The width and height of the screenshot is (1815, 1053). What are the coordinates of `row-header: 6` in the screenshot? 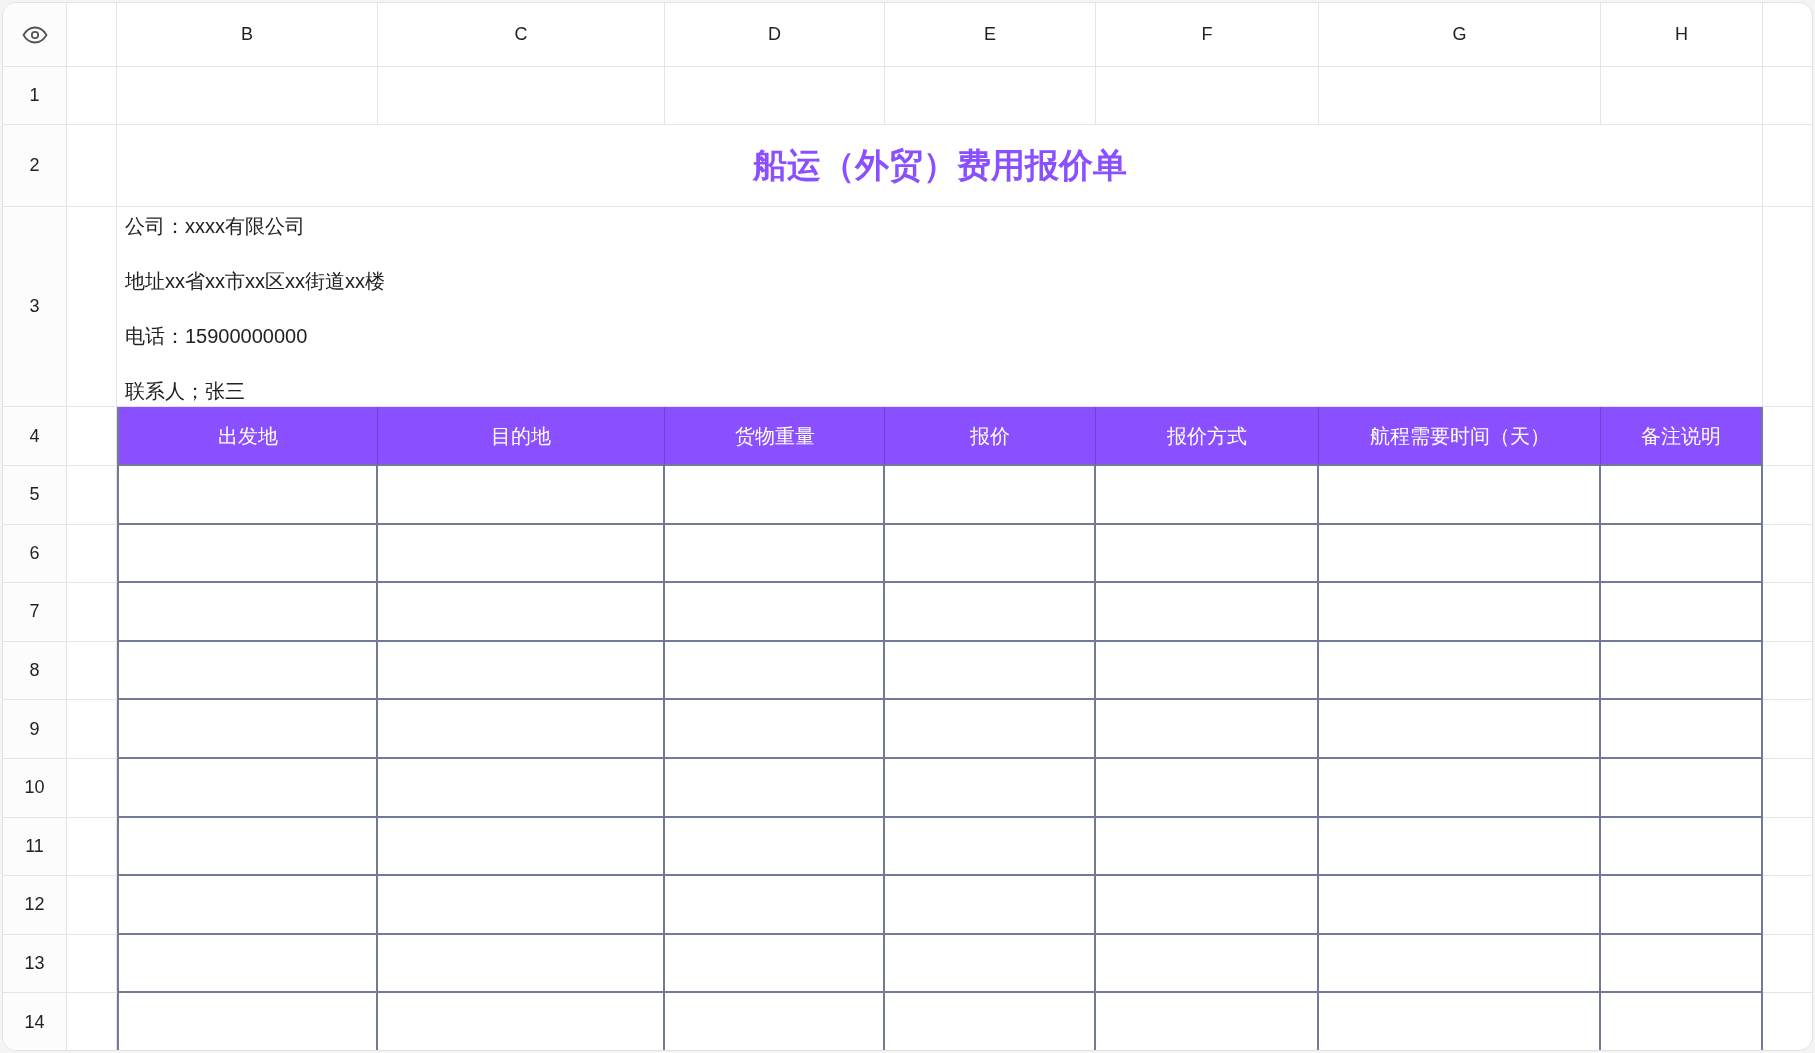 It's located at (35, 554).